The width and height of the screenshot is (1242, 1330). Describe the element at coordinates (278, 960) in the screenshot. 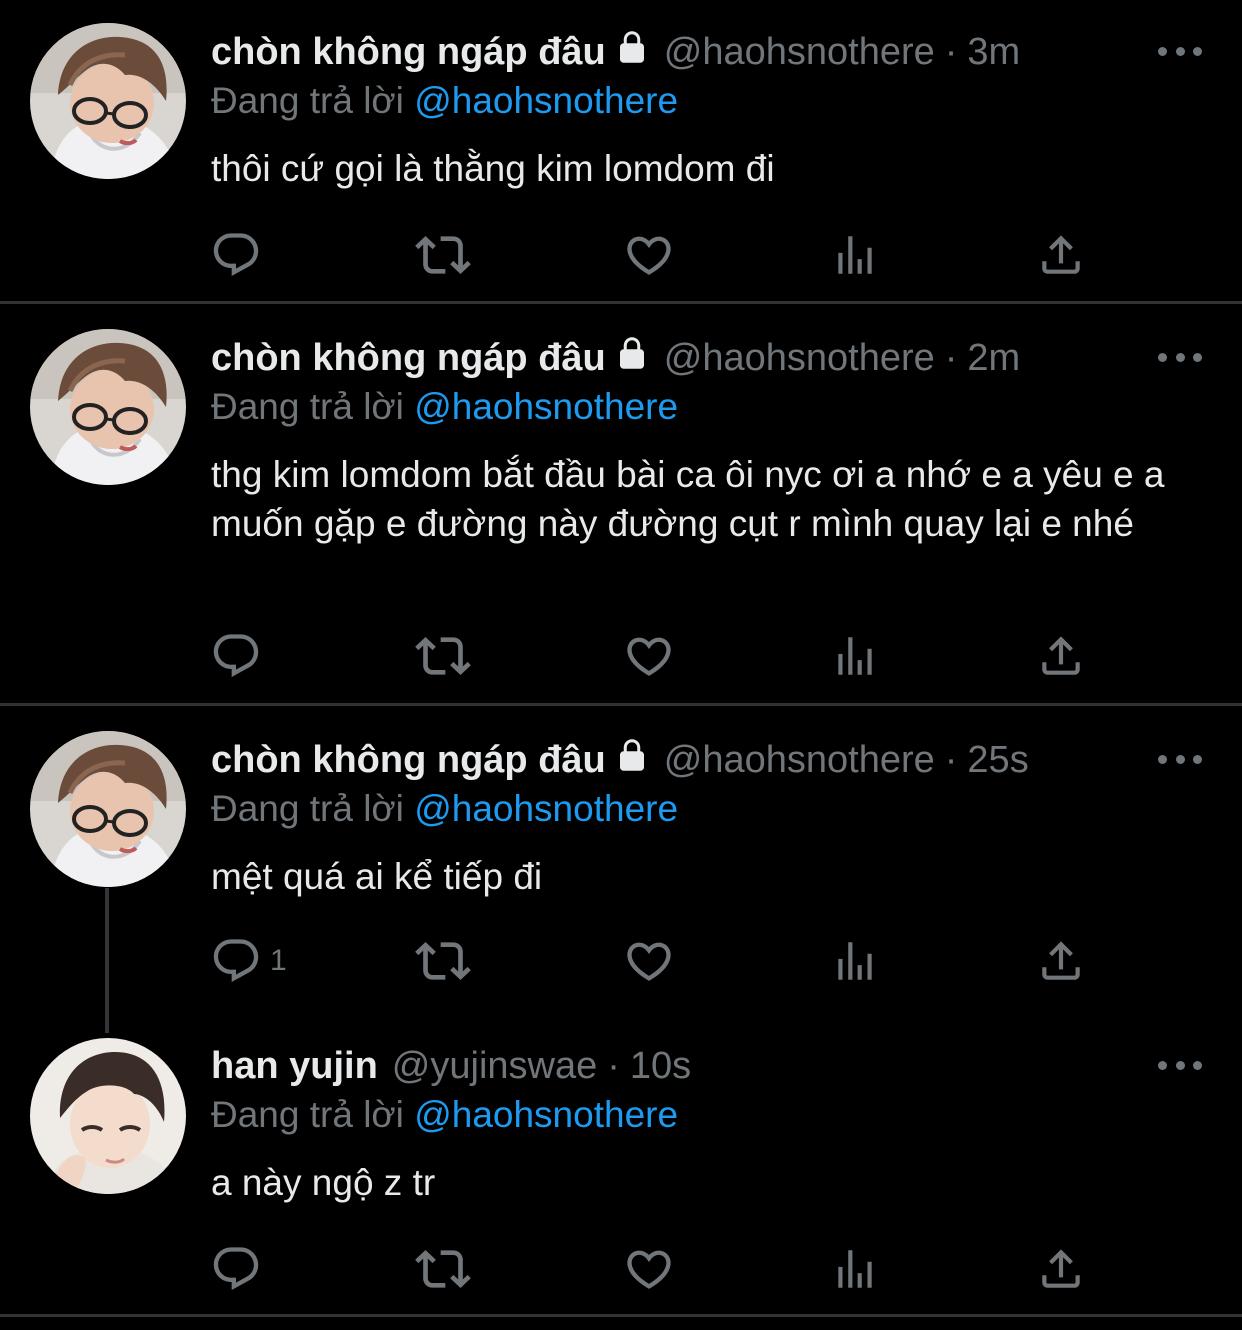

I see `reply-count: 1` at that location.